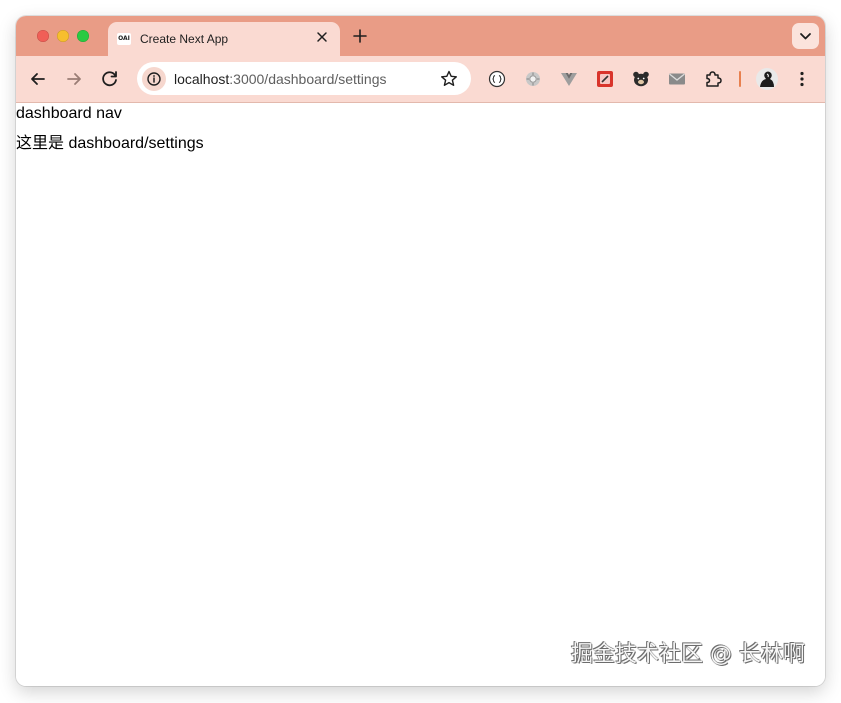  Describe the element at coordinates (124, 39) in the screenshot. I see `favicon-icon: OAI` at that location.